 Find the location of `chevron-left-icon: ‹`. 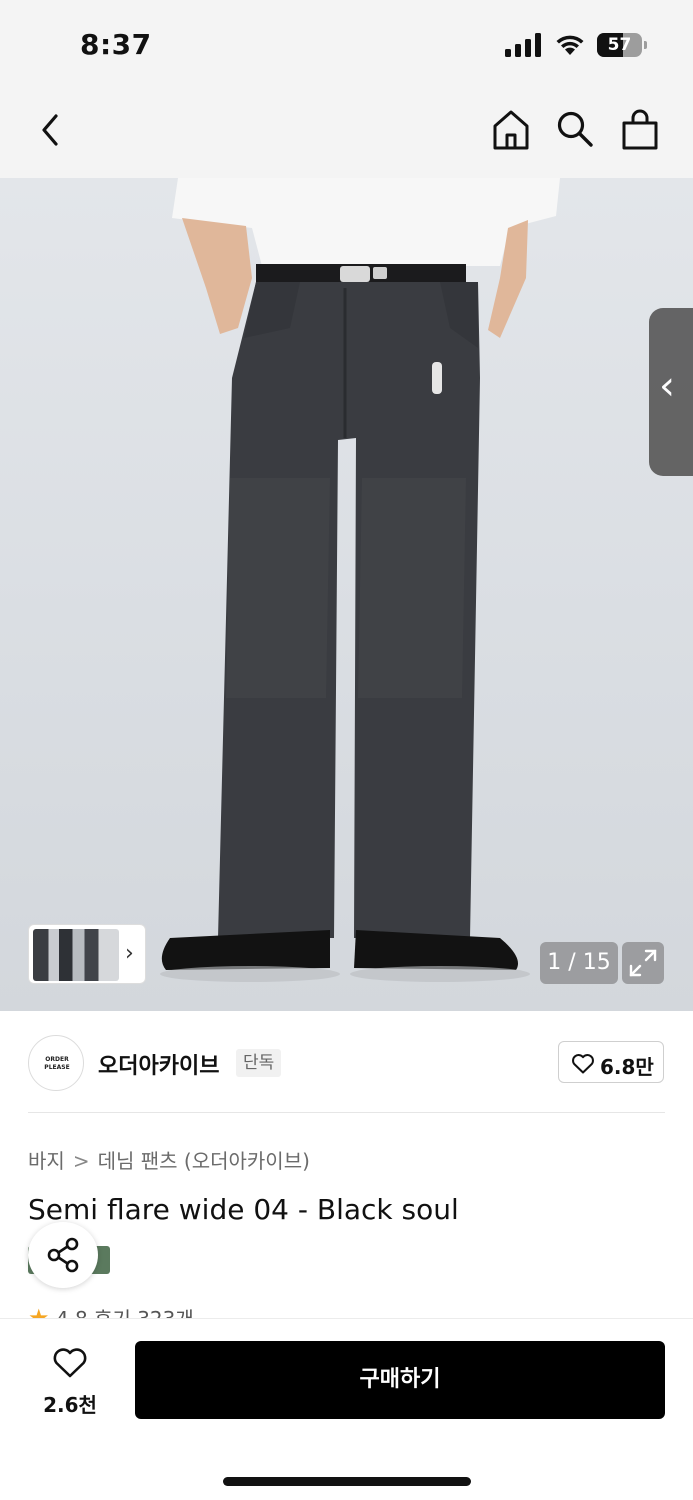

chevron-left-icon: ‹ is located at coordinates (667, 386).